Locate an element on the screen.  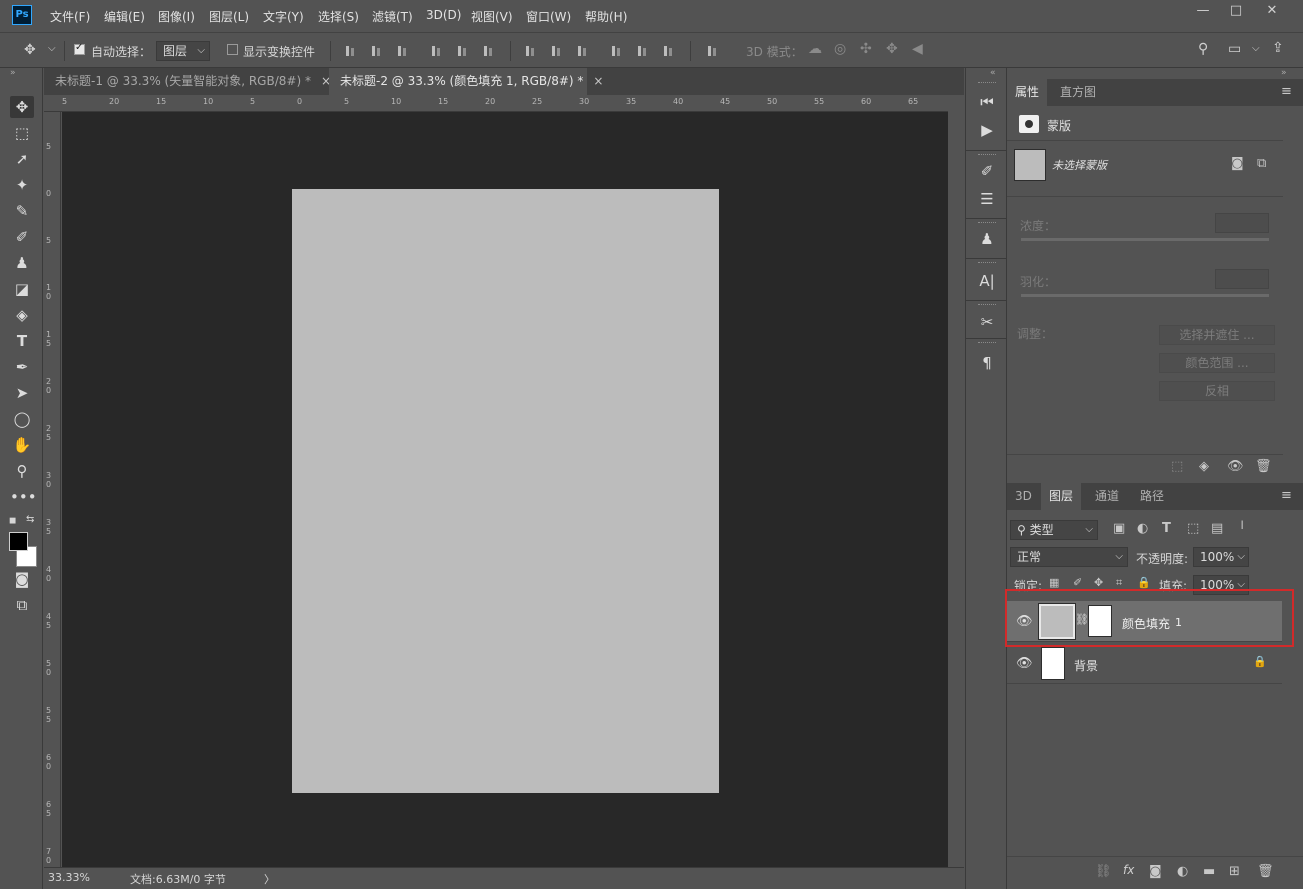
ellipse-tool-icon: ◯ is located at coordinates (22, 419).